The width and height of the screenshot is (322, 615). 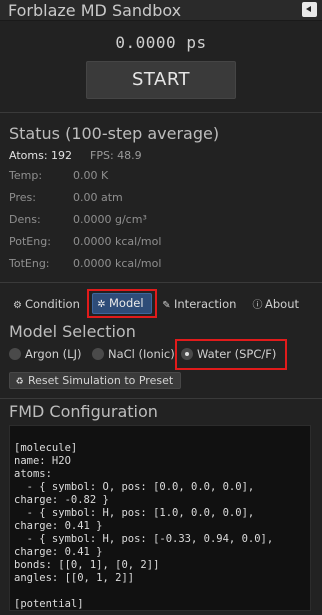 I want to click on reset-simulation-button: ♻ Reset Simulation to Preset, so click(x=95, y=380).